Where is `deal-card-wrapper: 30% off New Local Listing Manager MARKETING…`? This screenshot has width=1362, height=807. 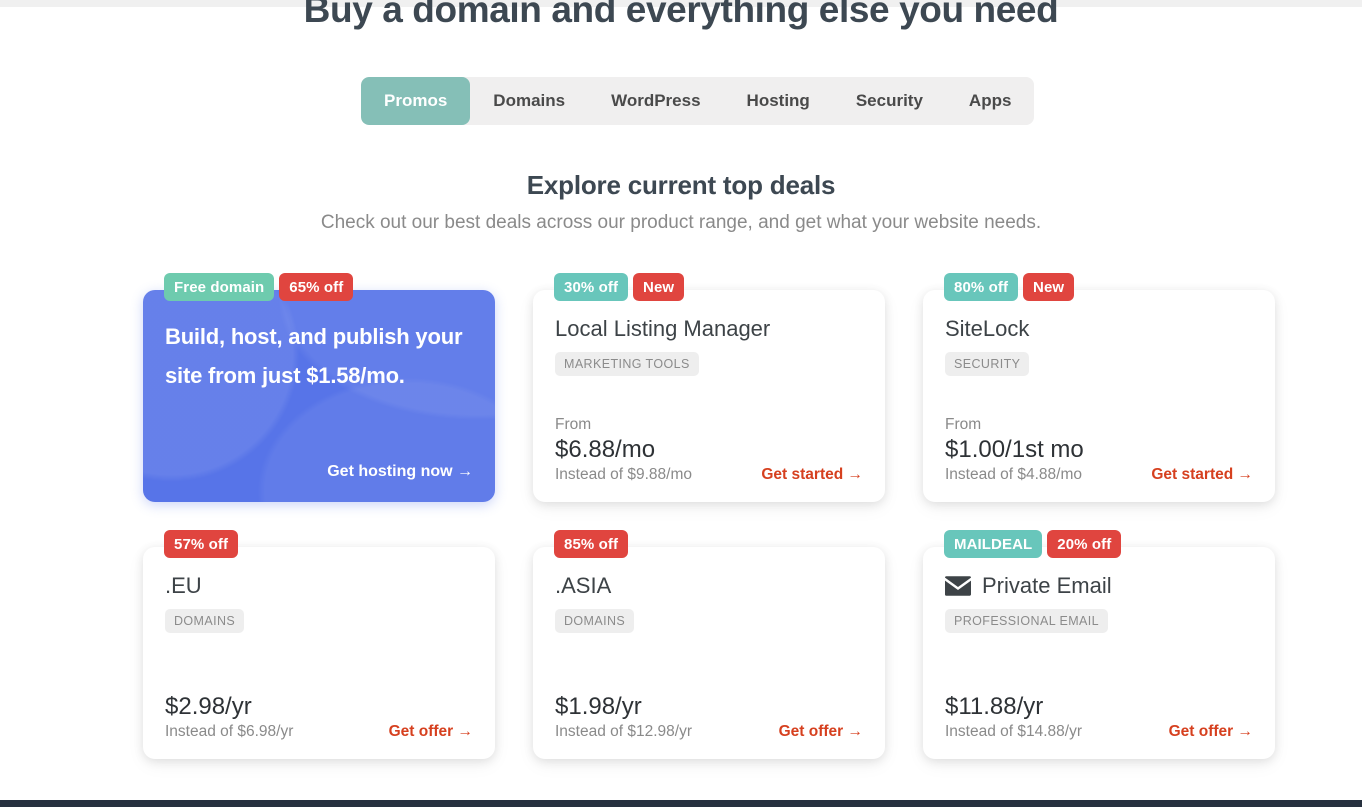 deal-card-wrapper: 30% off New Local Listing Manager MARKETING… is located at coordinates (709, 387).